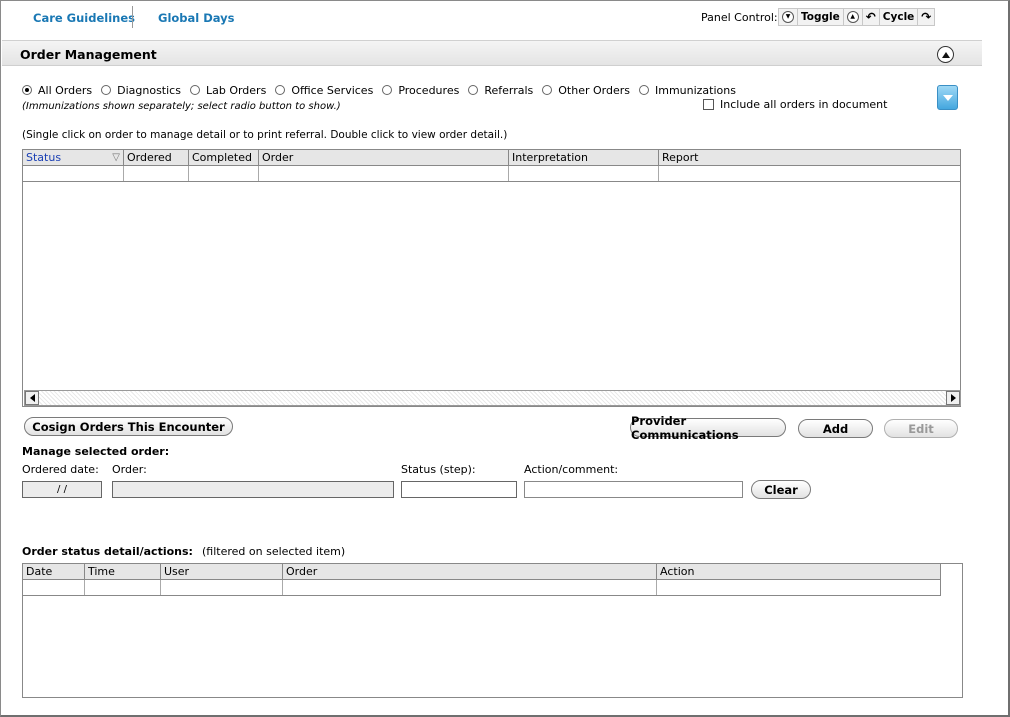  I want to click on chevron-down-icon, so click(947, 97).